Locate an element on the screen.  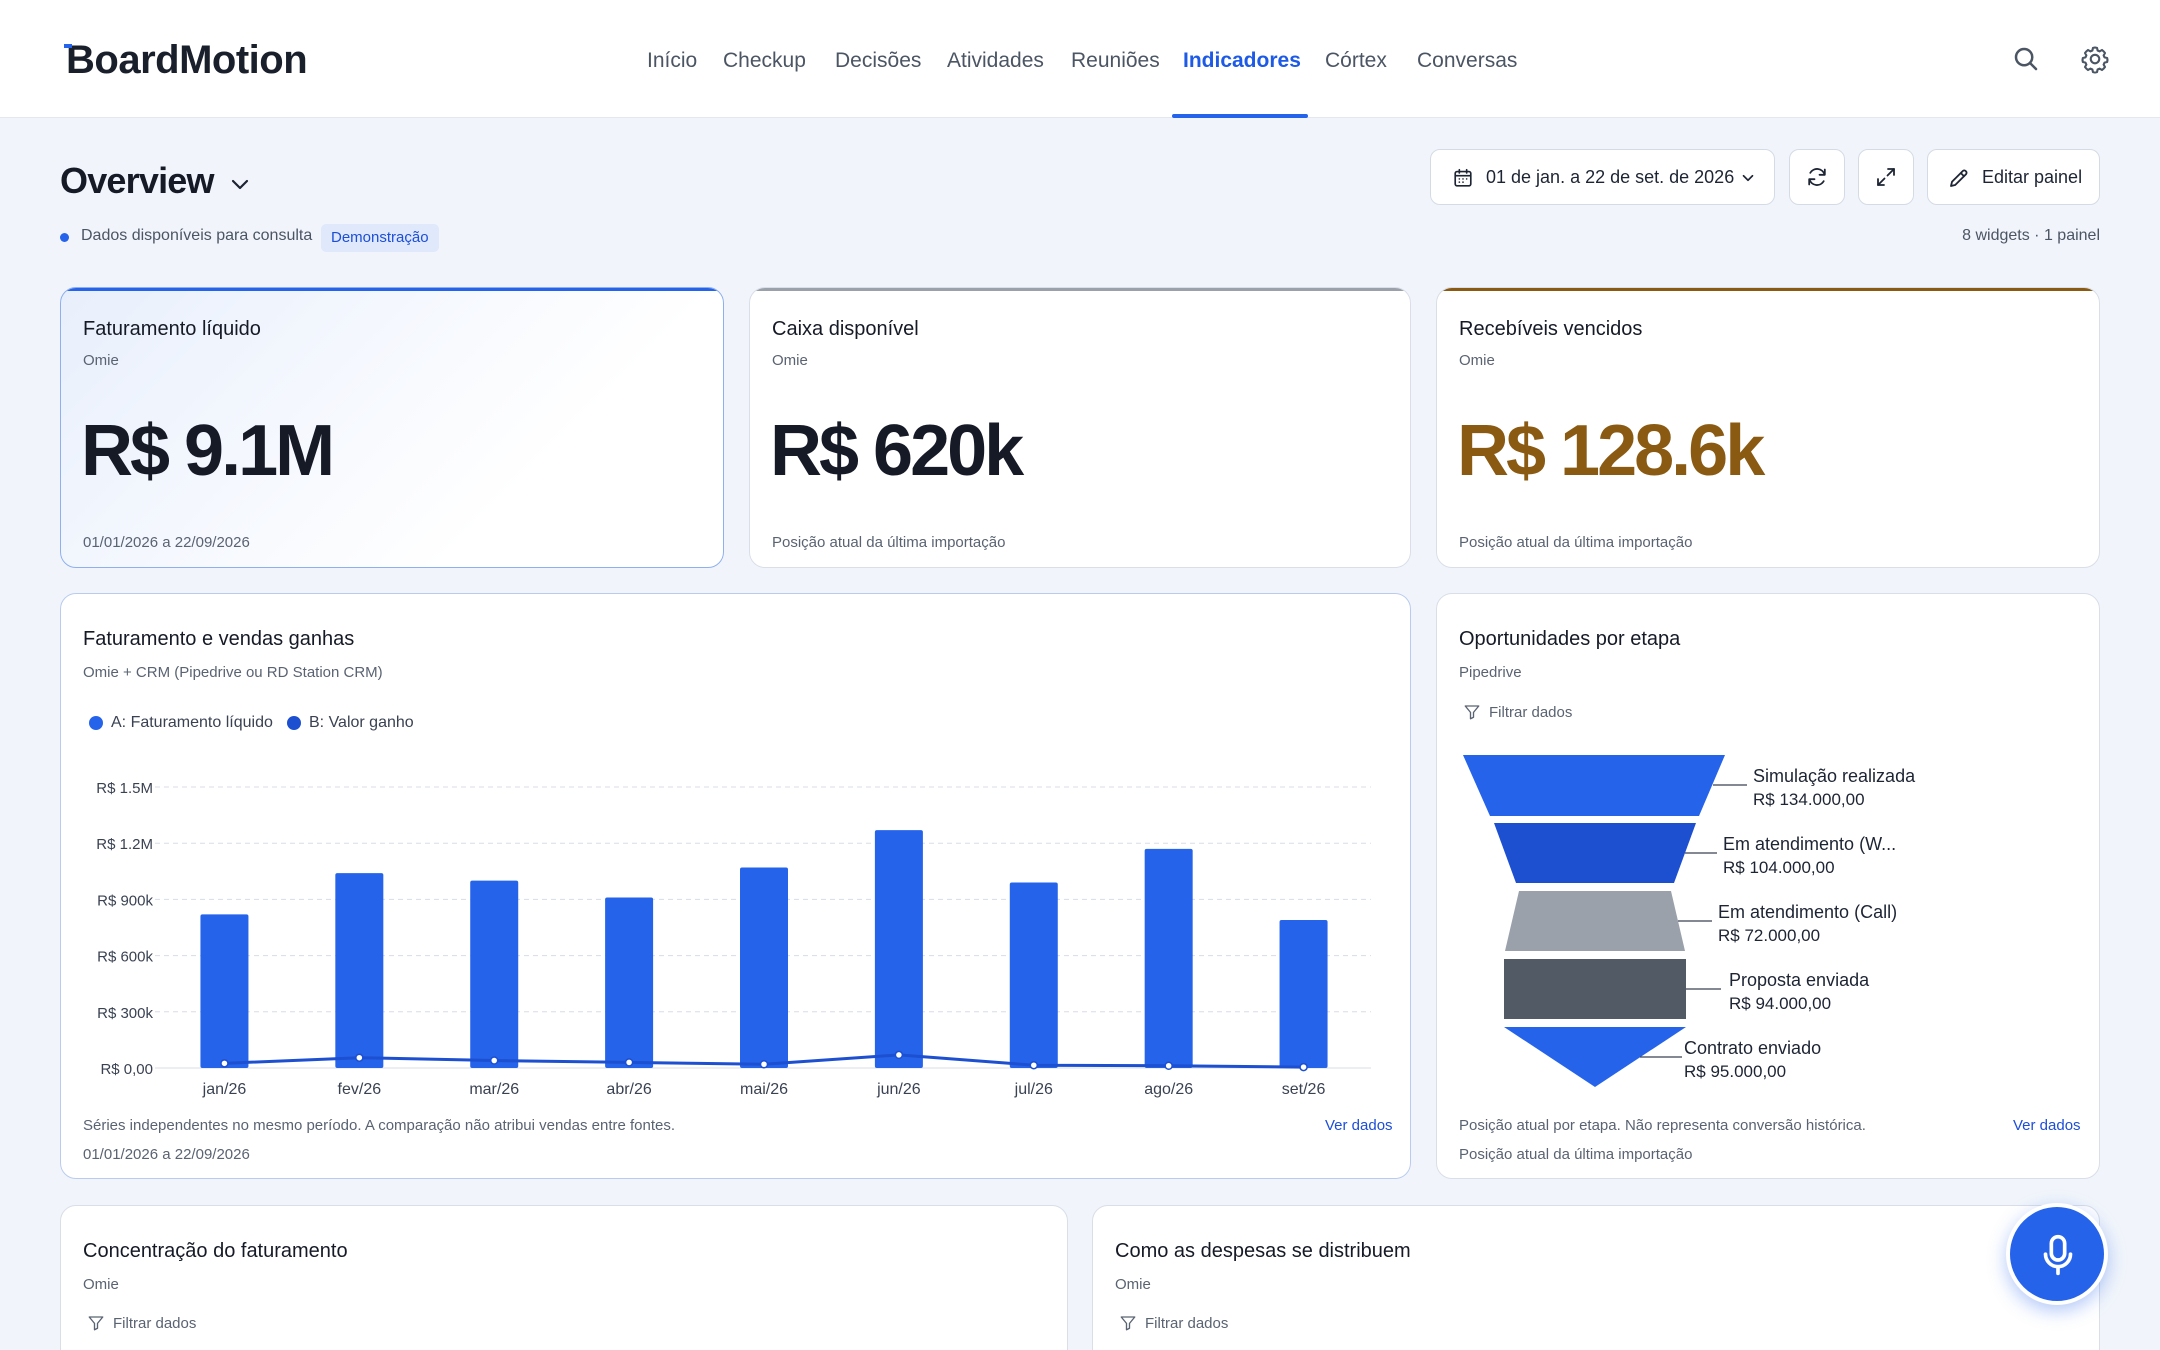
y-tick-label: R$ 1.2M is located at coordinates (124, 844).